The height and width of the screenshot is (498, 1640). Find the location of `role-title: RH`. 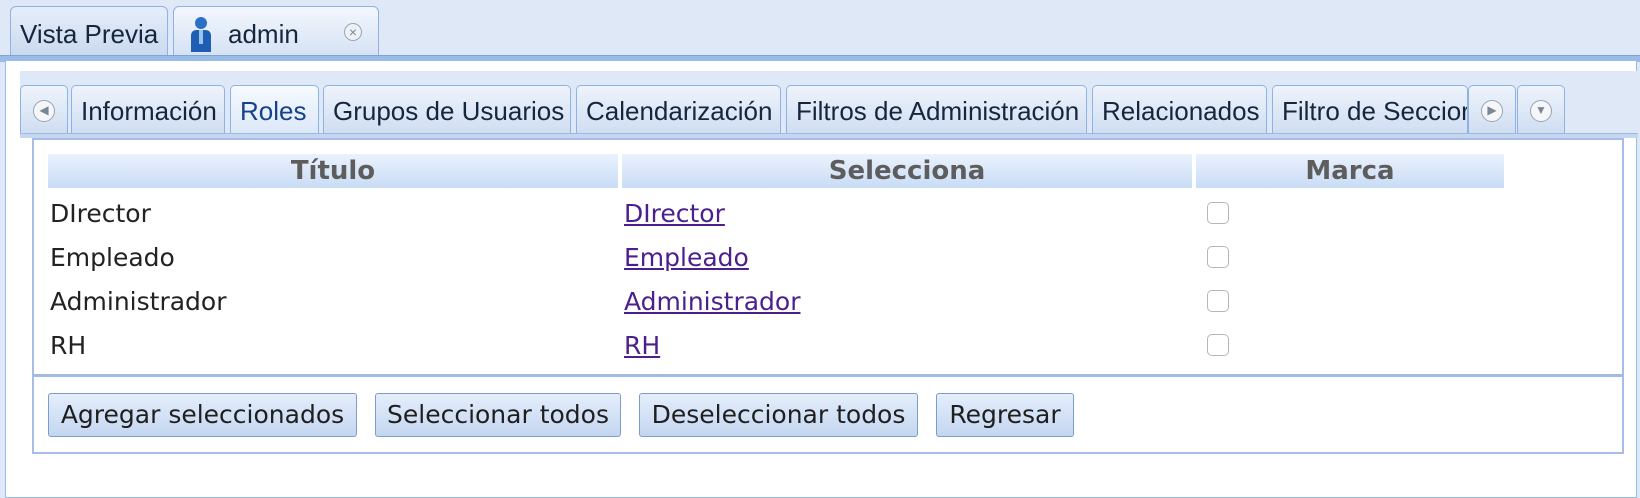

role-title: RH is located at coordinates (68, 345).